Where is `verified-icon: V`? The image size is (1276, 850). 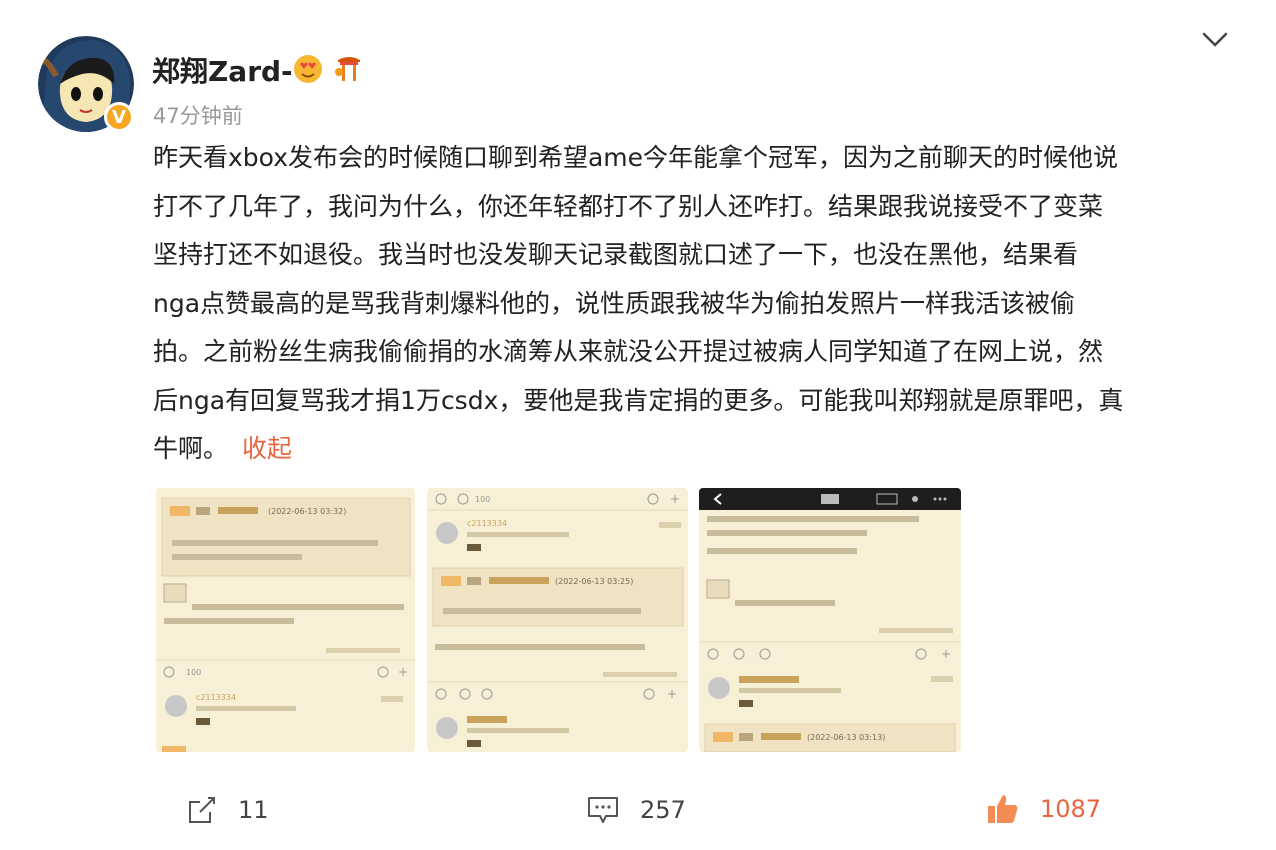 verified-icon: V is located at coordinates (119, 117).